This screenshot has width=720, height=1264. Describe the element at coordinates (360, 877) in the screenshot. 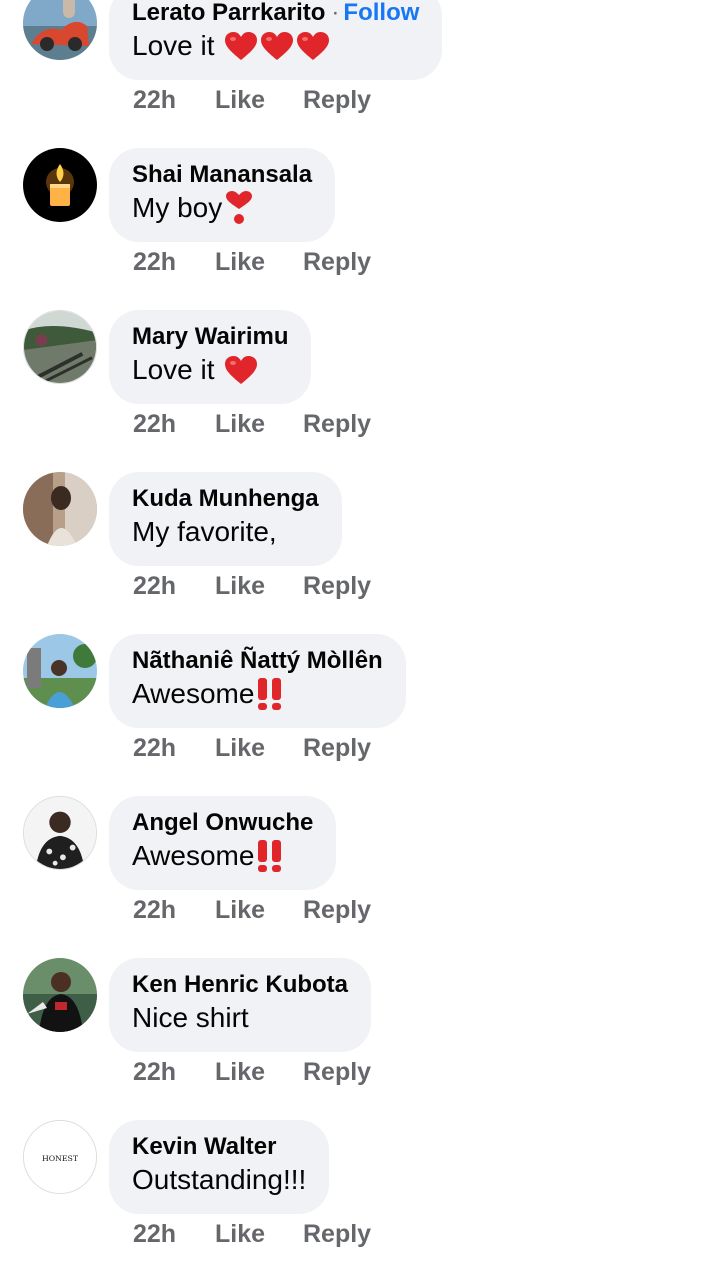

I see `comment-item: Angel Onwuche Awesome 22h Like Reply` at that location.